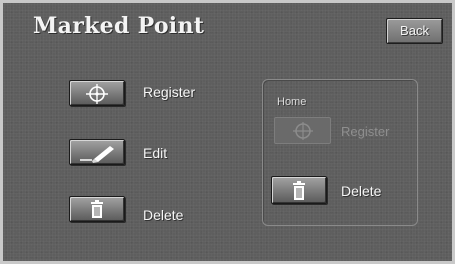 Image resolution: width=455 pixels, height=264 pixels. I want to click on back-button: Back, so click(414, 31).